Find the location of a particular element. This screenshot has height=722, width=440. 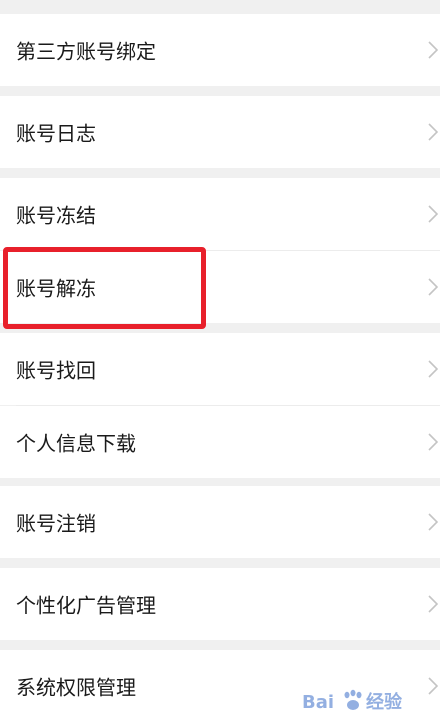

svg-text: Bai is located at coordinates (318, 702).